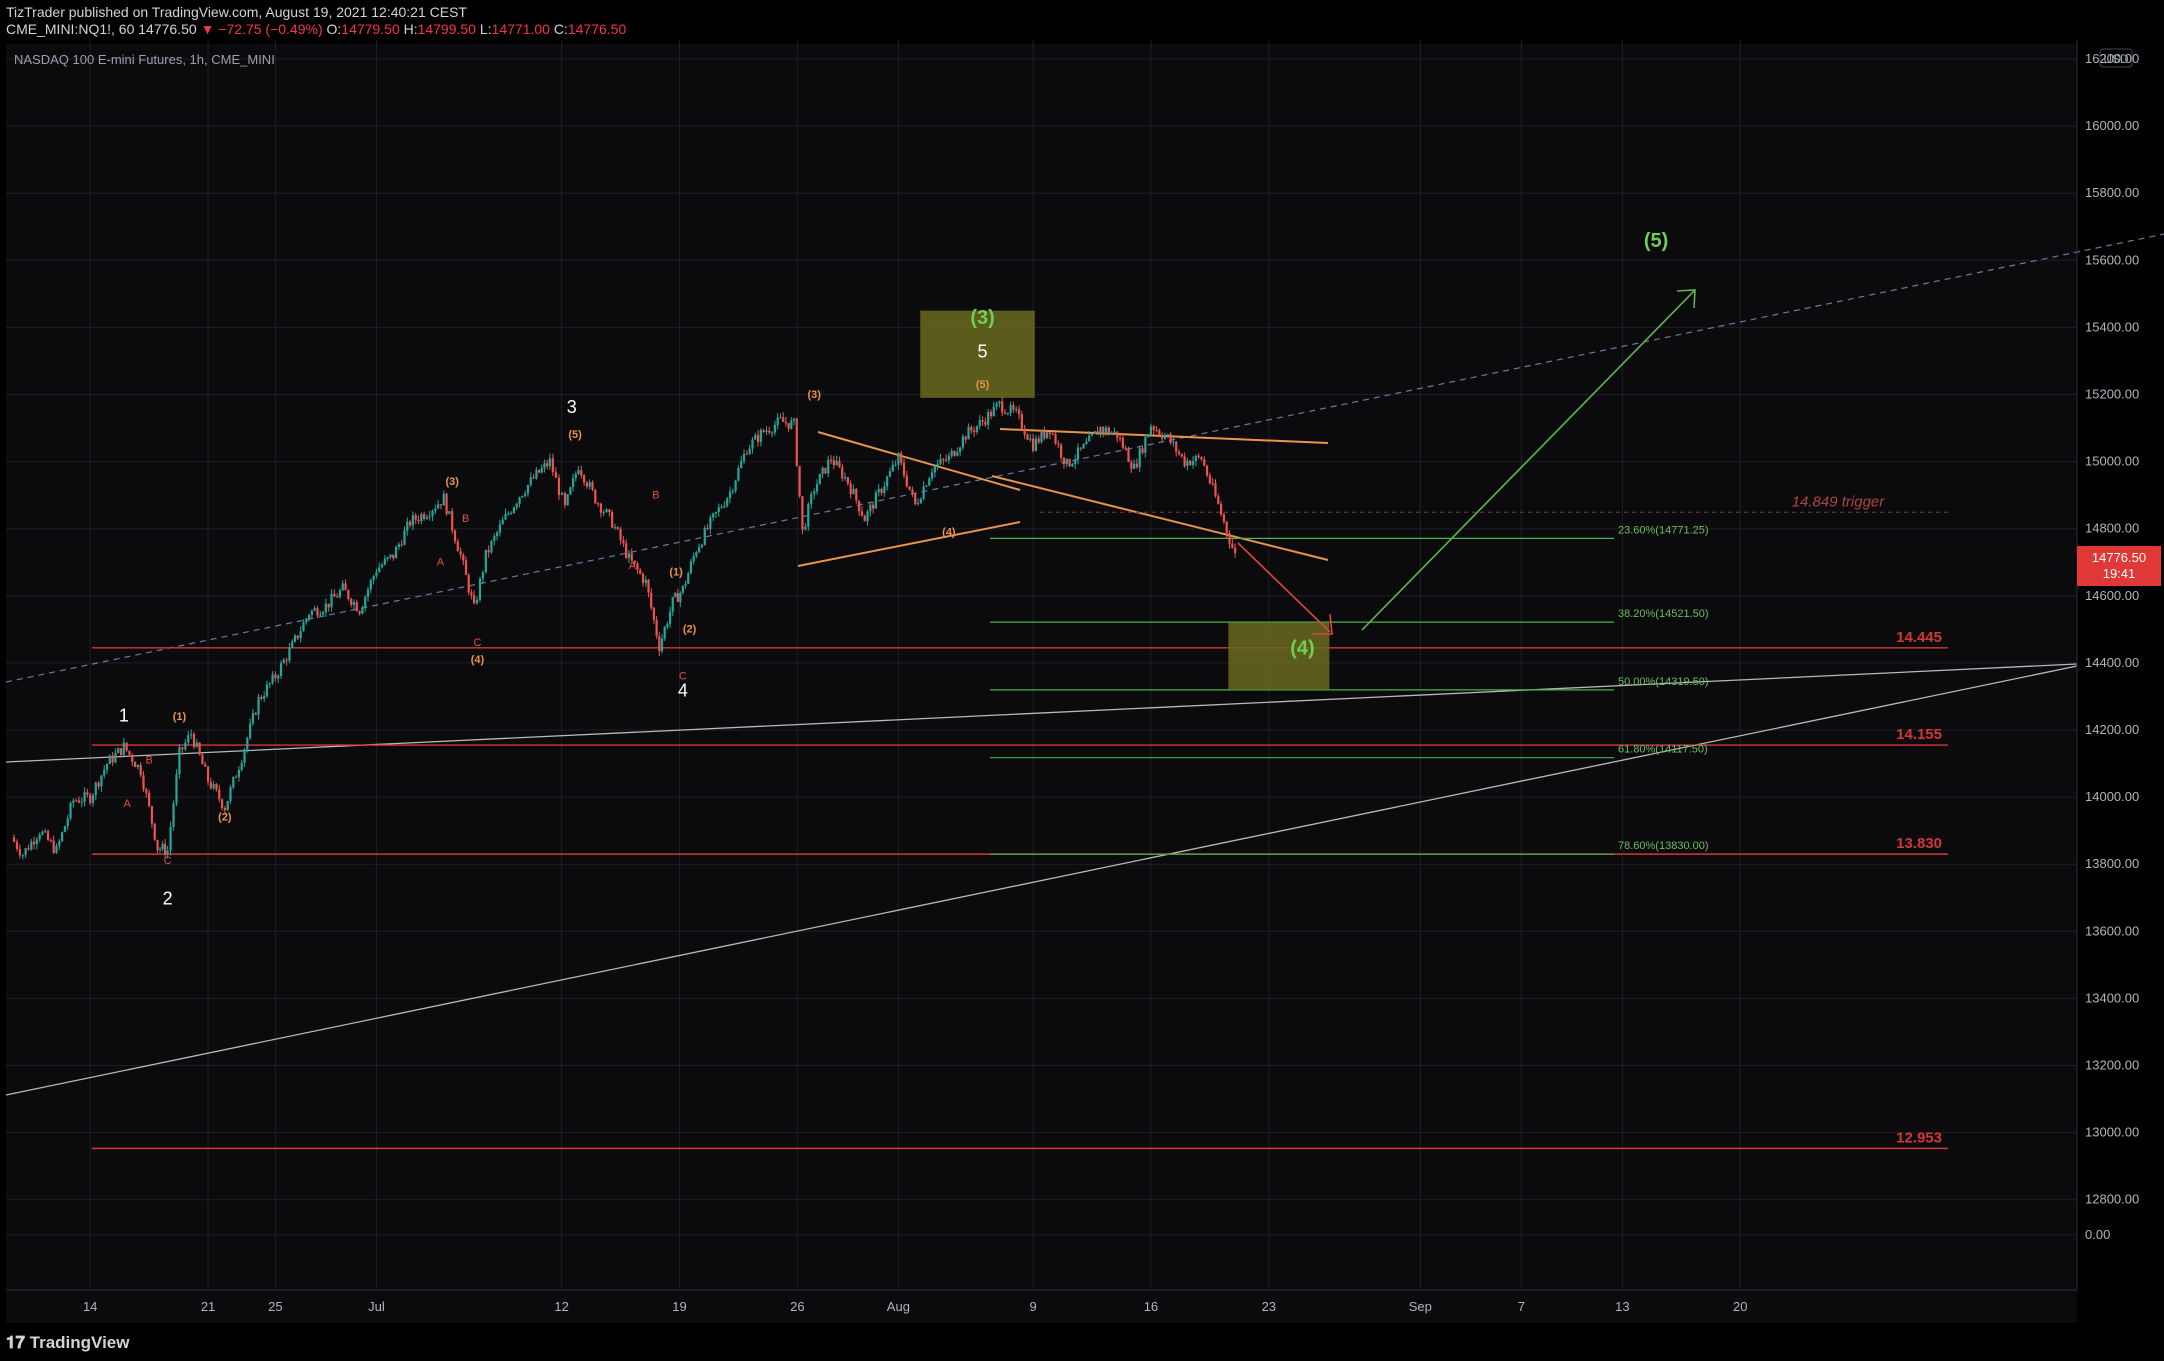  What do you see at coordinates (1302, 649) in the screenshot?
I see `wave-label-primary: (4)` at bounding box center [1302, 649].